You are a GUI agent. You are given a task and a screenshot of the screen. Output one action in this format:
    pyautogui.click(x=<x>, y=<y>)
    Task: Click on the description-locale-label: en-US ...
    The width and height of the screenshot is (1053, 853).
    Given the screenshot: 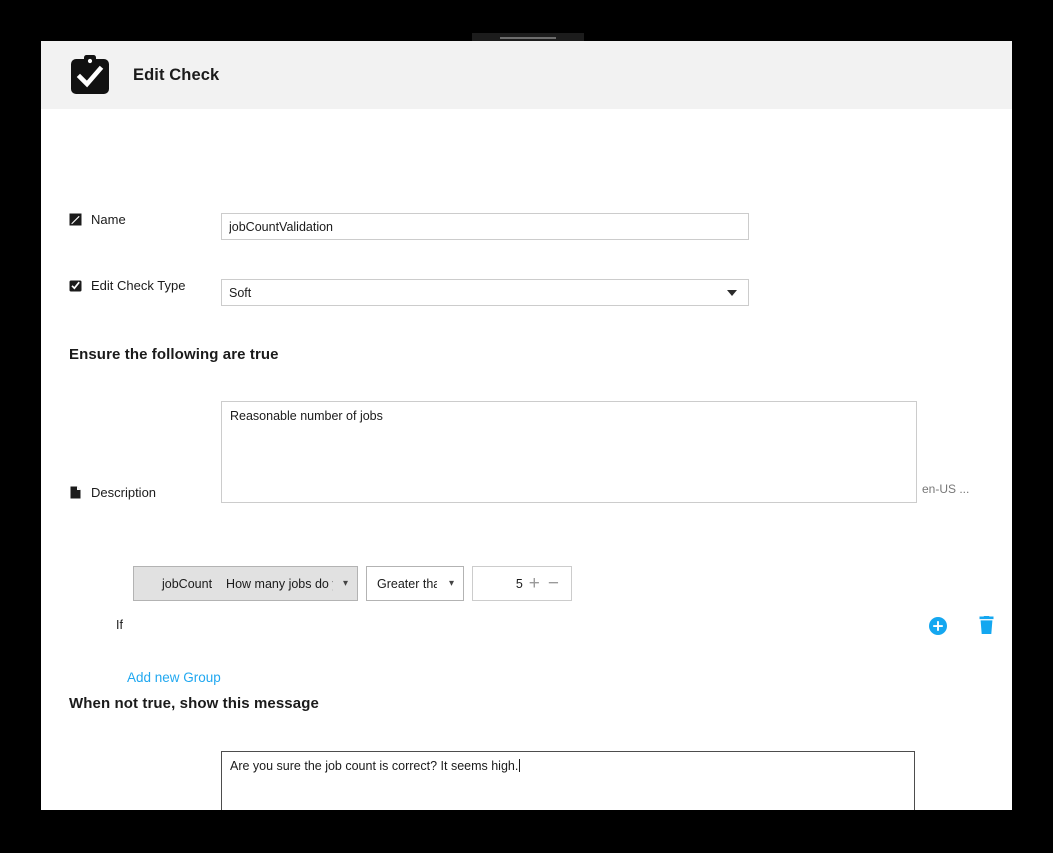 What is the action you would take?
    pyautogui.click(x=945, y=489)
    